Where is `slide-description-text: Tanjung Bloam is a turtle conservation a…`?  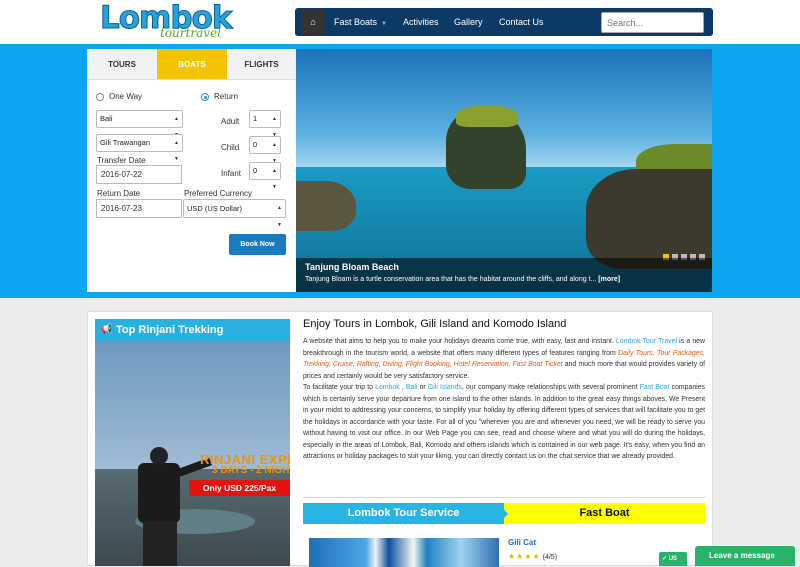
slide-description-text: Tanjung Bloam is a turtle conservation a… is located at coordinates (451, 279).